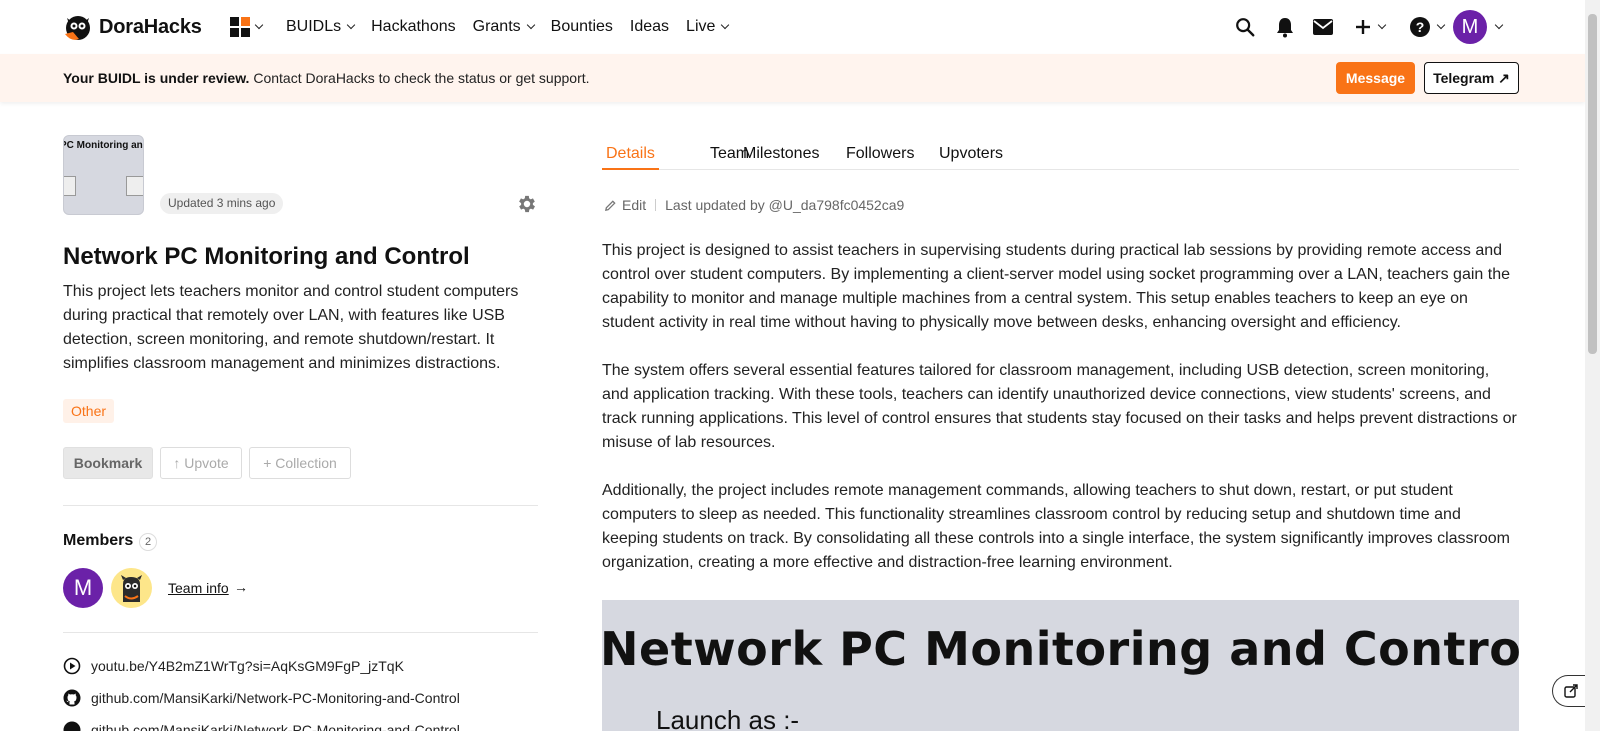 The width and height of the screenshot is (1600, 731). Describe the element at coordinates (266, 256) in the screenshot. I see `project-title: Network PC Monitoring and Control` at that location.